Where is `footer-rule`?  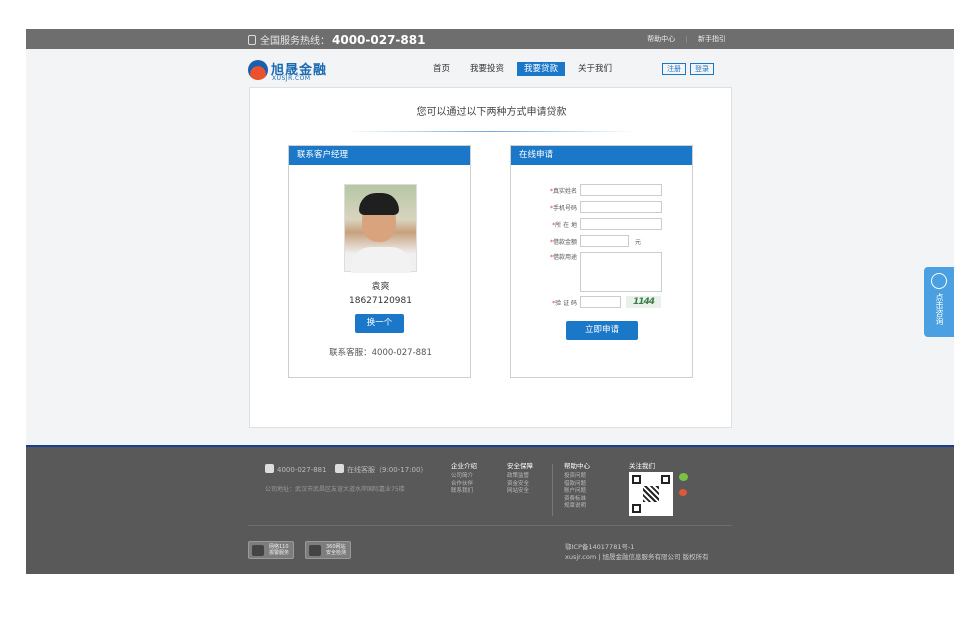
footer-rule is located at coordinates (490, 525).